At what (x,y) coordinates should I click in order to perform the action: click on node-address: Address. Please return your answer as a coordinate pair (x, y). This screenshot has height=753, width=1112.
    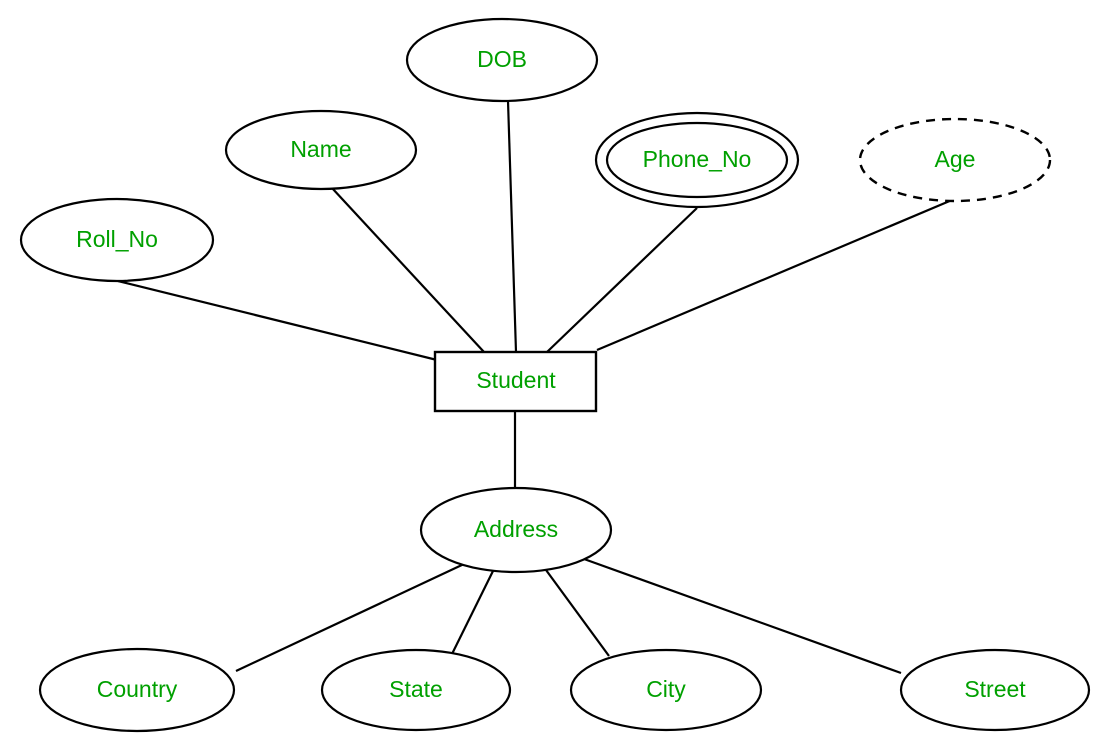
    Looking at the image, I should click on (516, 530).